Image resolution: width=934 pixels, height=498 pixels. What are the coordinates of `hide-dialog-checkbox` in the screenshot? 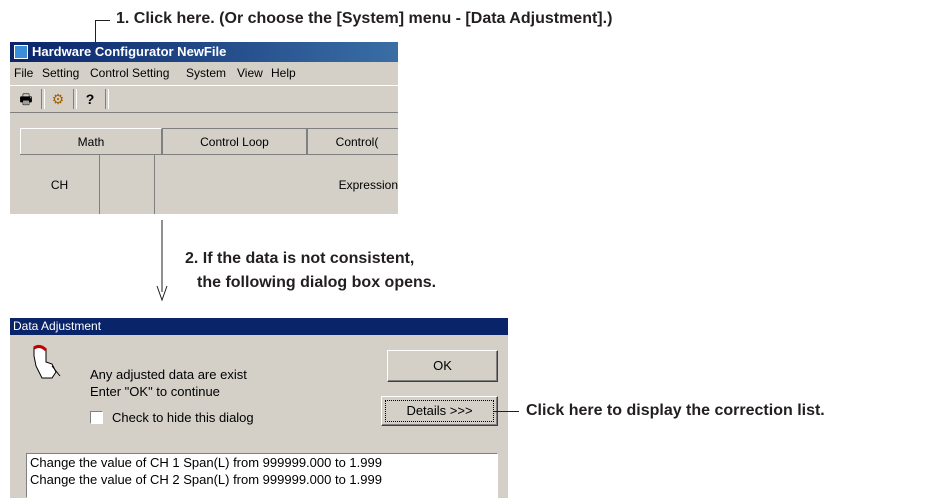 It's located at (96, 417).